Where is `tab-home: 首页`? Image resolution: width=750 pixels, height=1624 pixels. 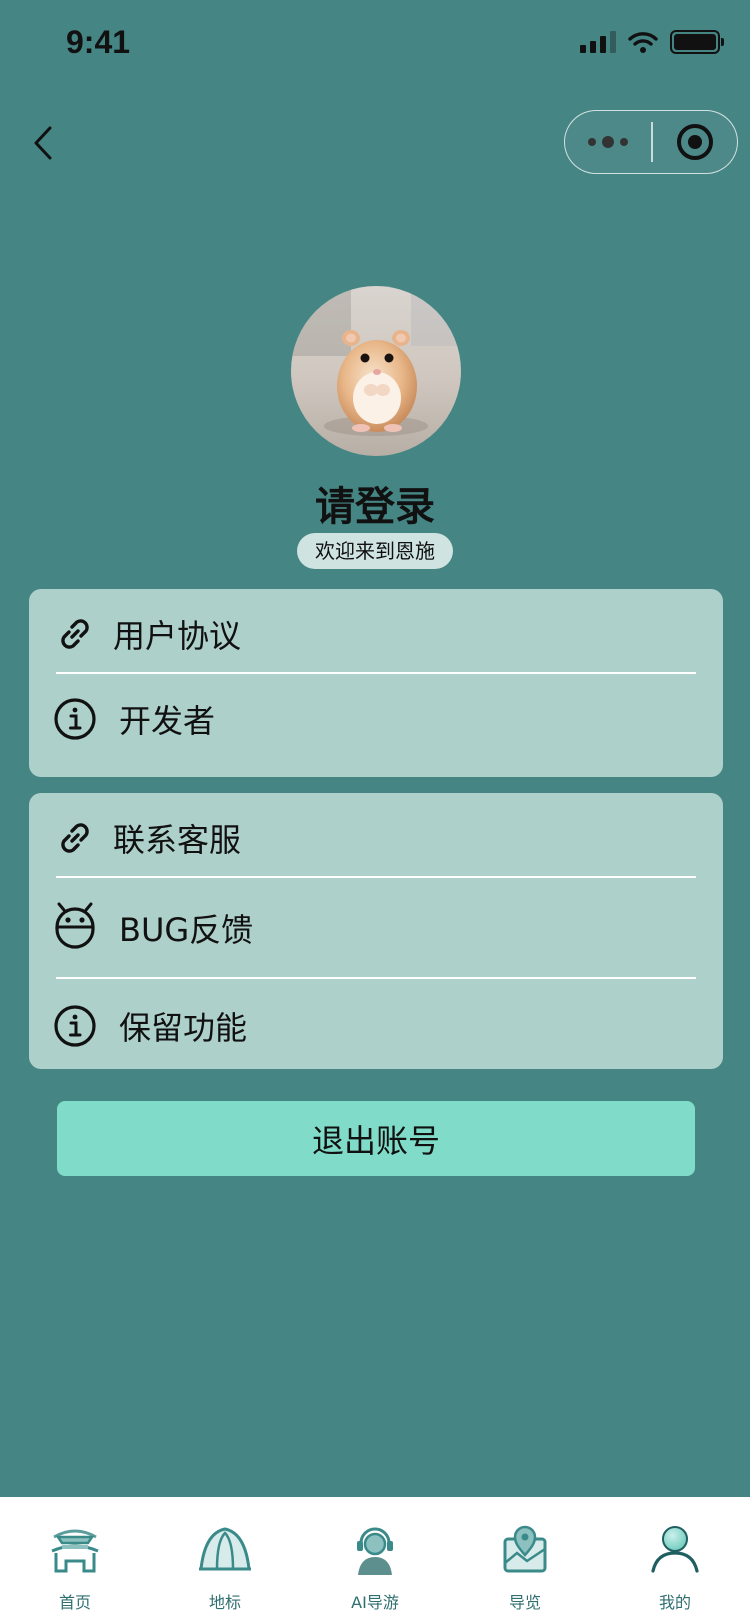
tab-home: 首页 is located at coordinates (75, 1560).